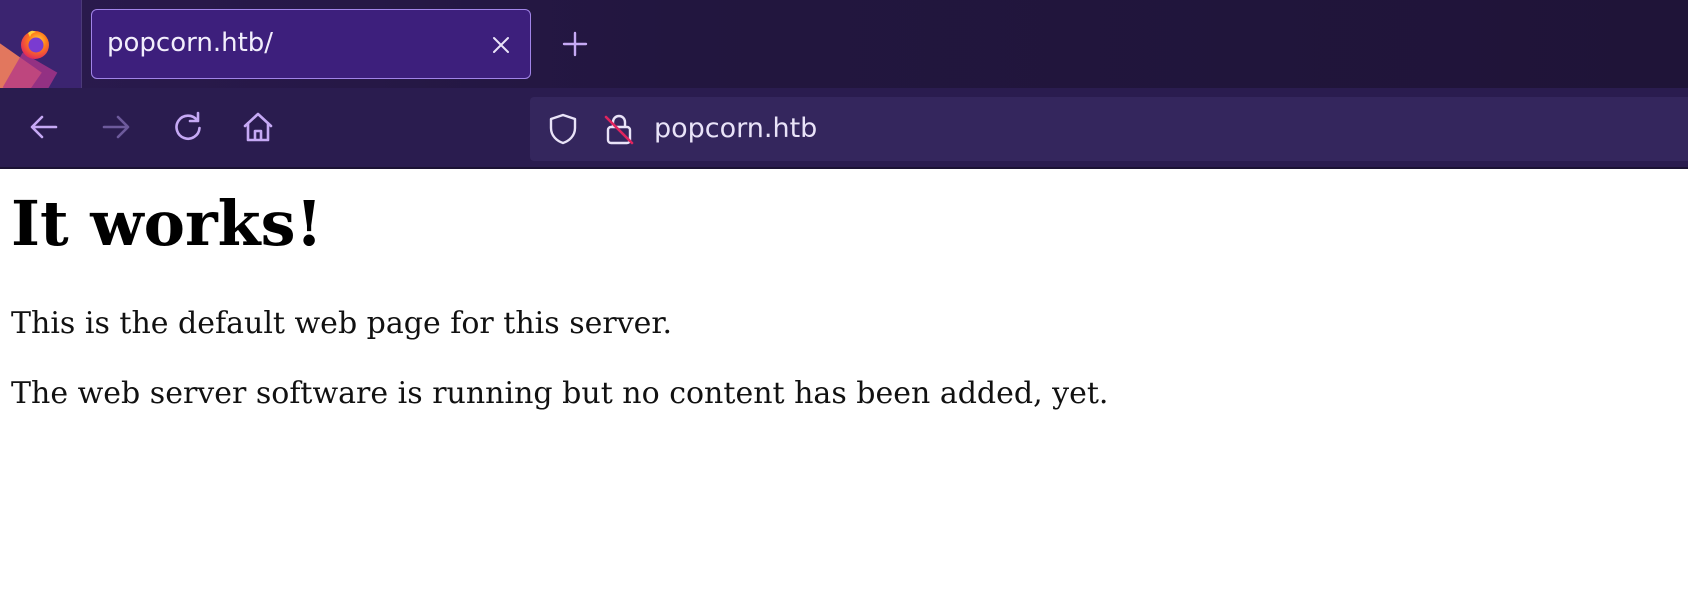 The image size is (1688, 614). Describe the element at coordinates (736, 128) in the screenshot. I see `url-text: popcorn.htb` at that location.